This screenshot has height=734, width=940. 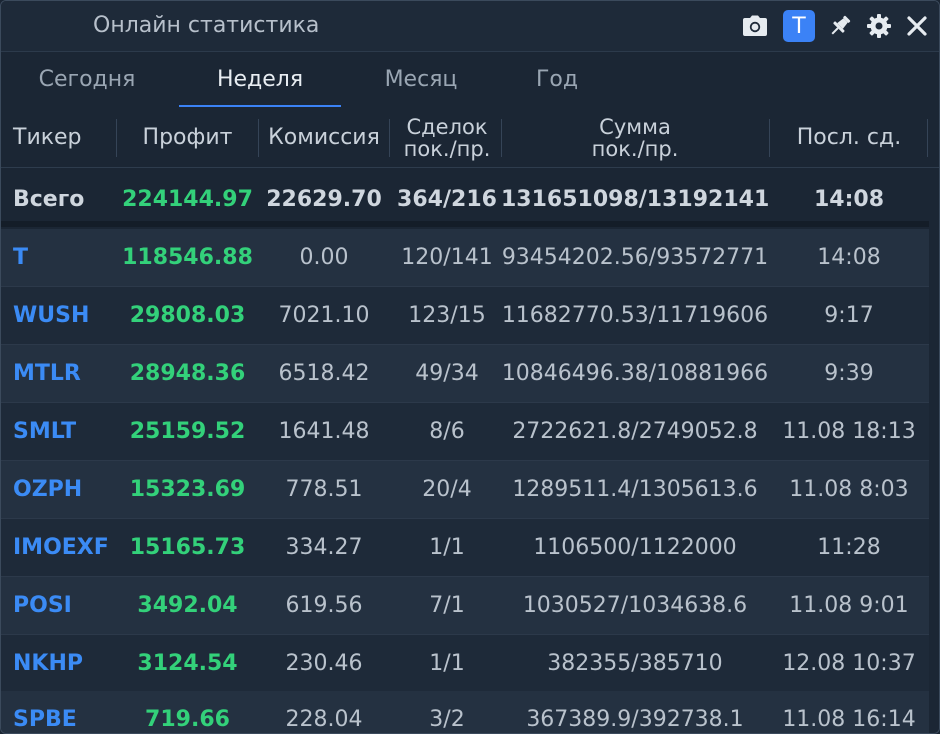 What do you see at coordinates (324, 138) in the screenshot?
I see `col-header-commission: Комиссия` at bounding box center [324, 138].